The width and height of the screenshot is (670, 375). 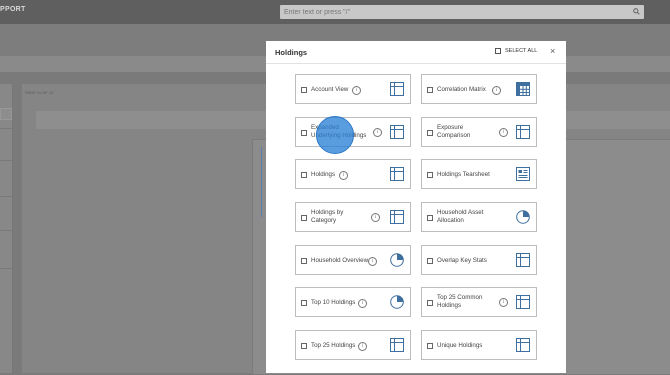 I want to click on tile-label: Overlap Key Stats, so click(x=462, y=260).